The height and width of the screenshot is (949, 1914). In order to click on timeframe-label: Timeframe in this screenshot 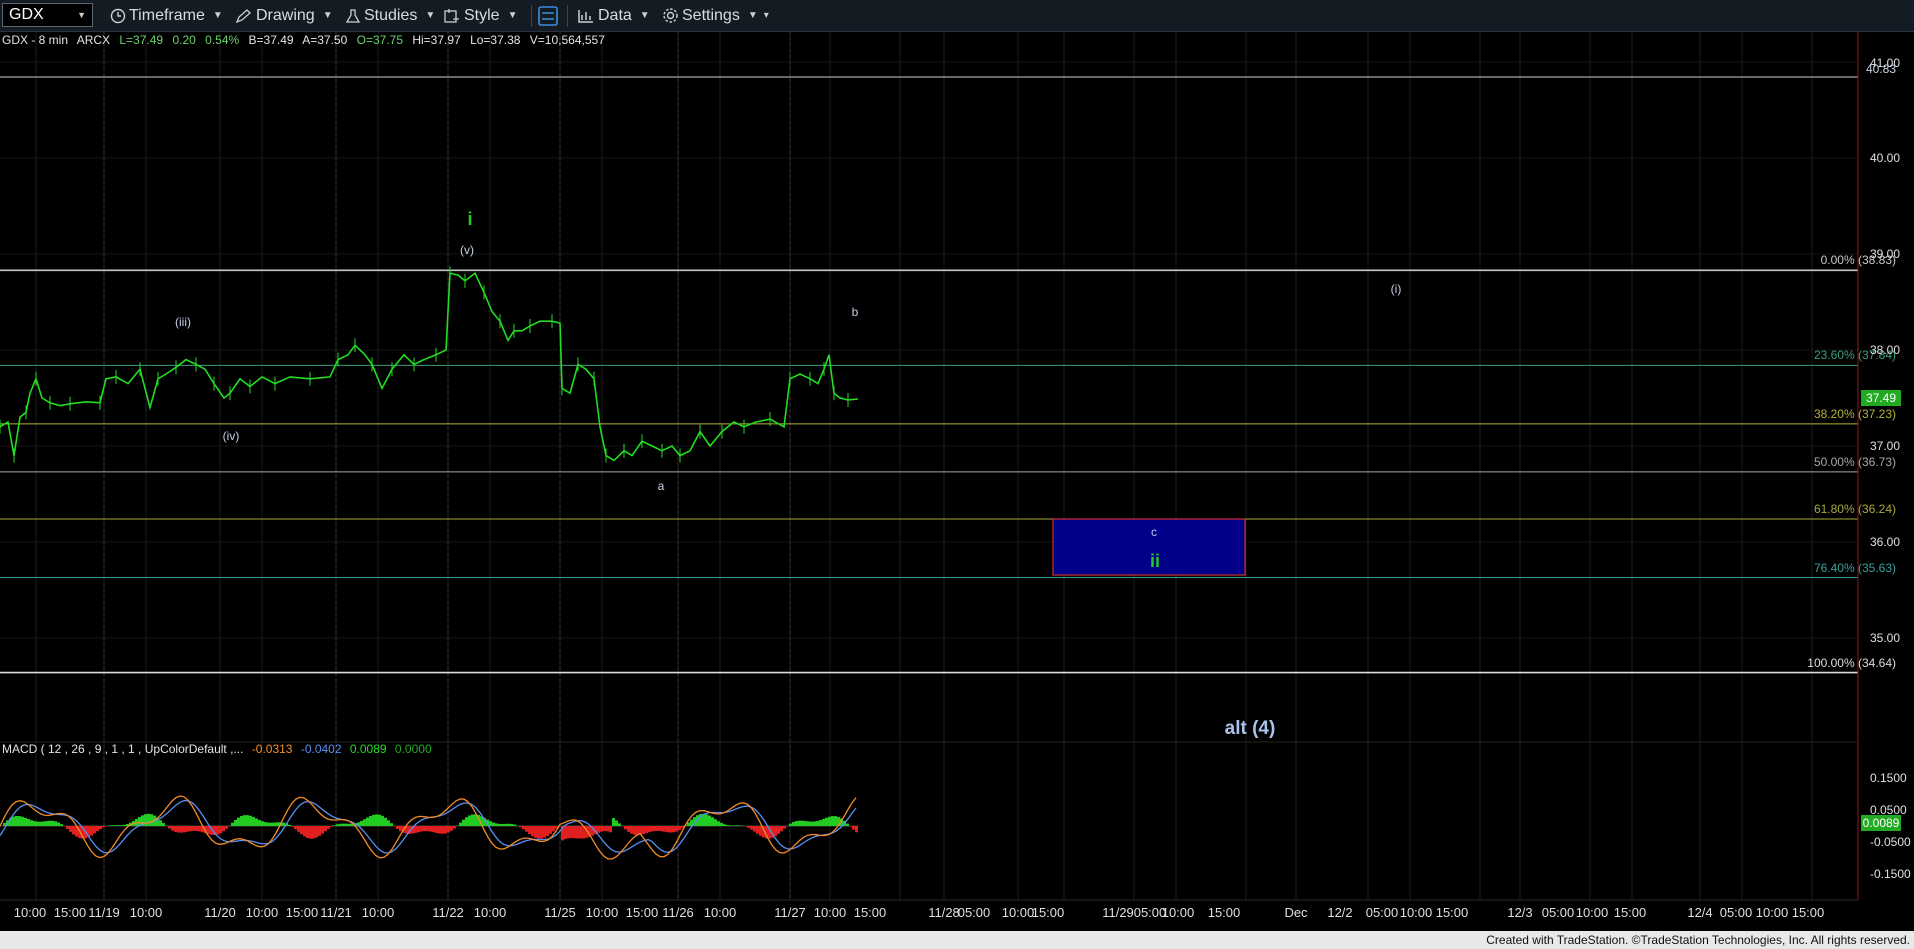, I will do `click(167, 15)`.